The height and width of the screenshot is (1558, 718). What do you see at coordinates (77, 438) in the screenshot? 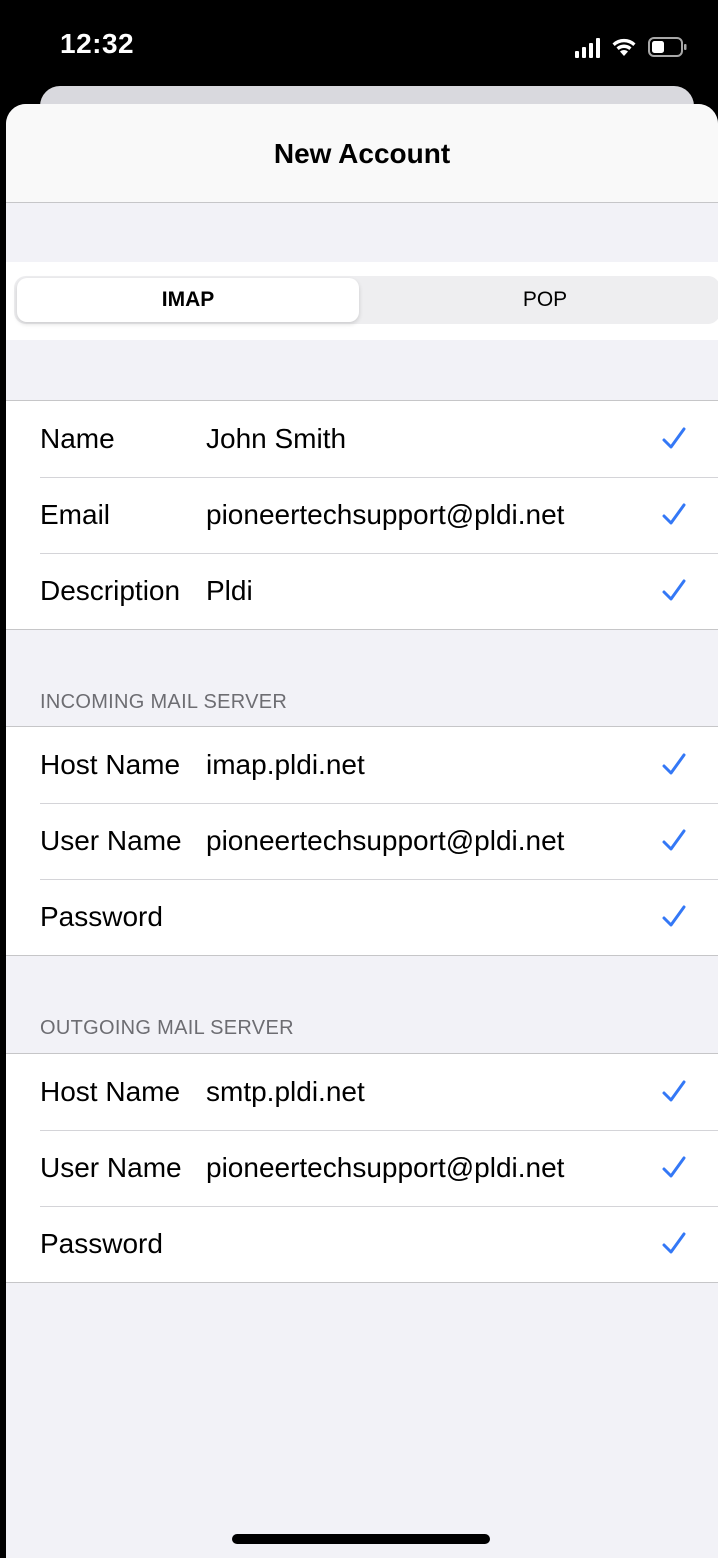
I see `name-label: Name` at bounding box center [77, 438].